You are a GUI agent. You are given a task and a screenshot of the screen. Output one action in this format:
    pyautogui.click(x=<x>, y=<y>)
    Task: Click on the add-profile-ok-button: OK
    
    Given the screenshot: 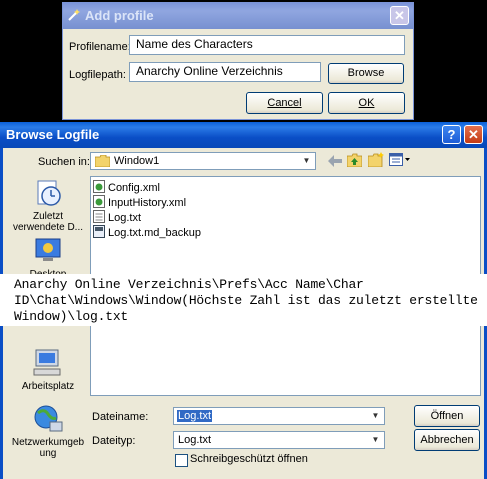 What is the action you would take?
    pyautogui.click(x=366, y=103)
    